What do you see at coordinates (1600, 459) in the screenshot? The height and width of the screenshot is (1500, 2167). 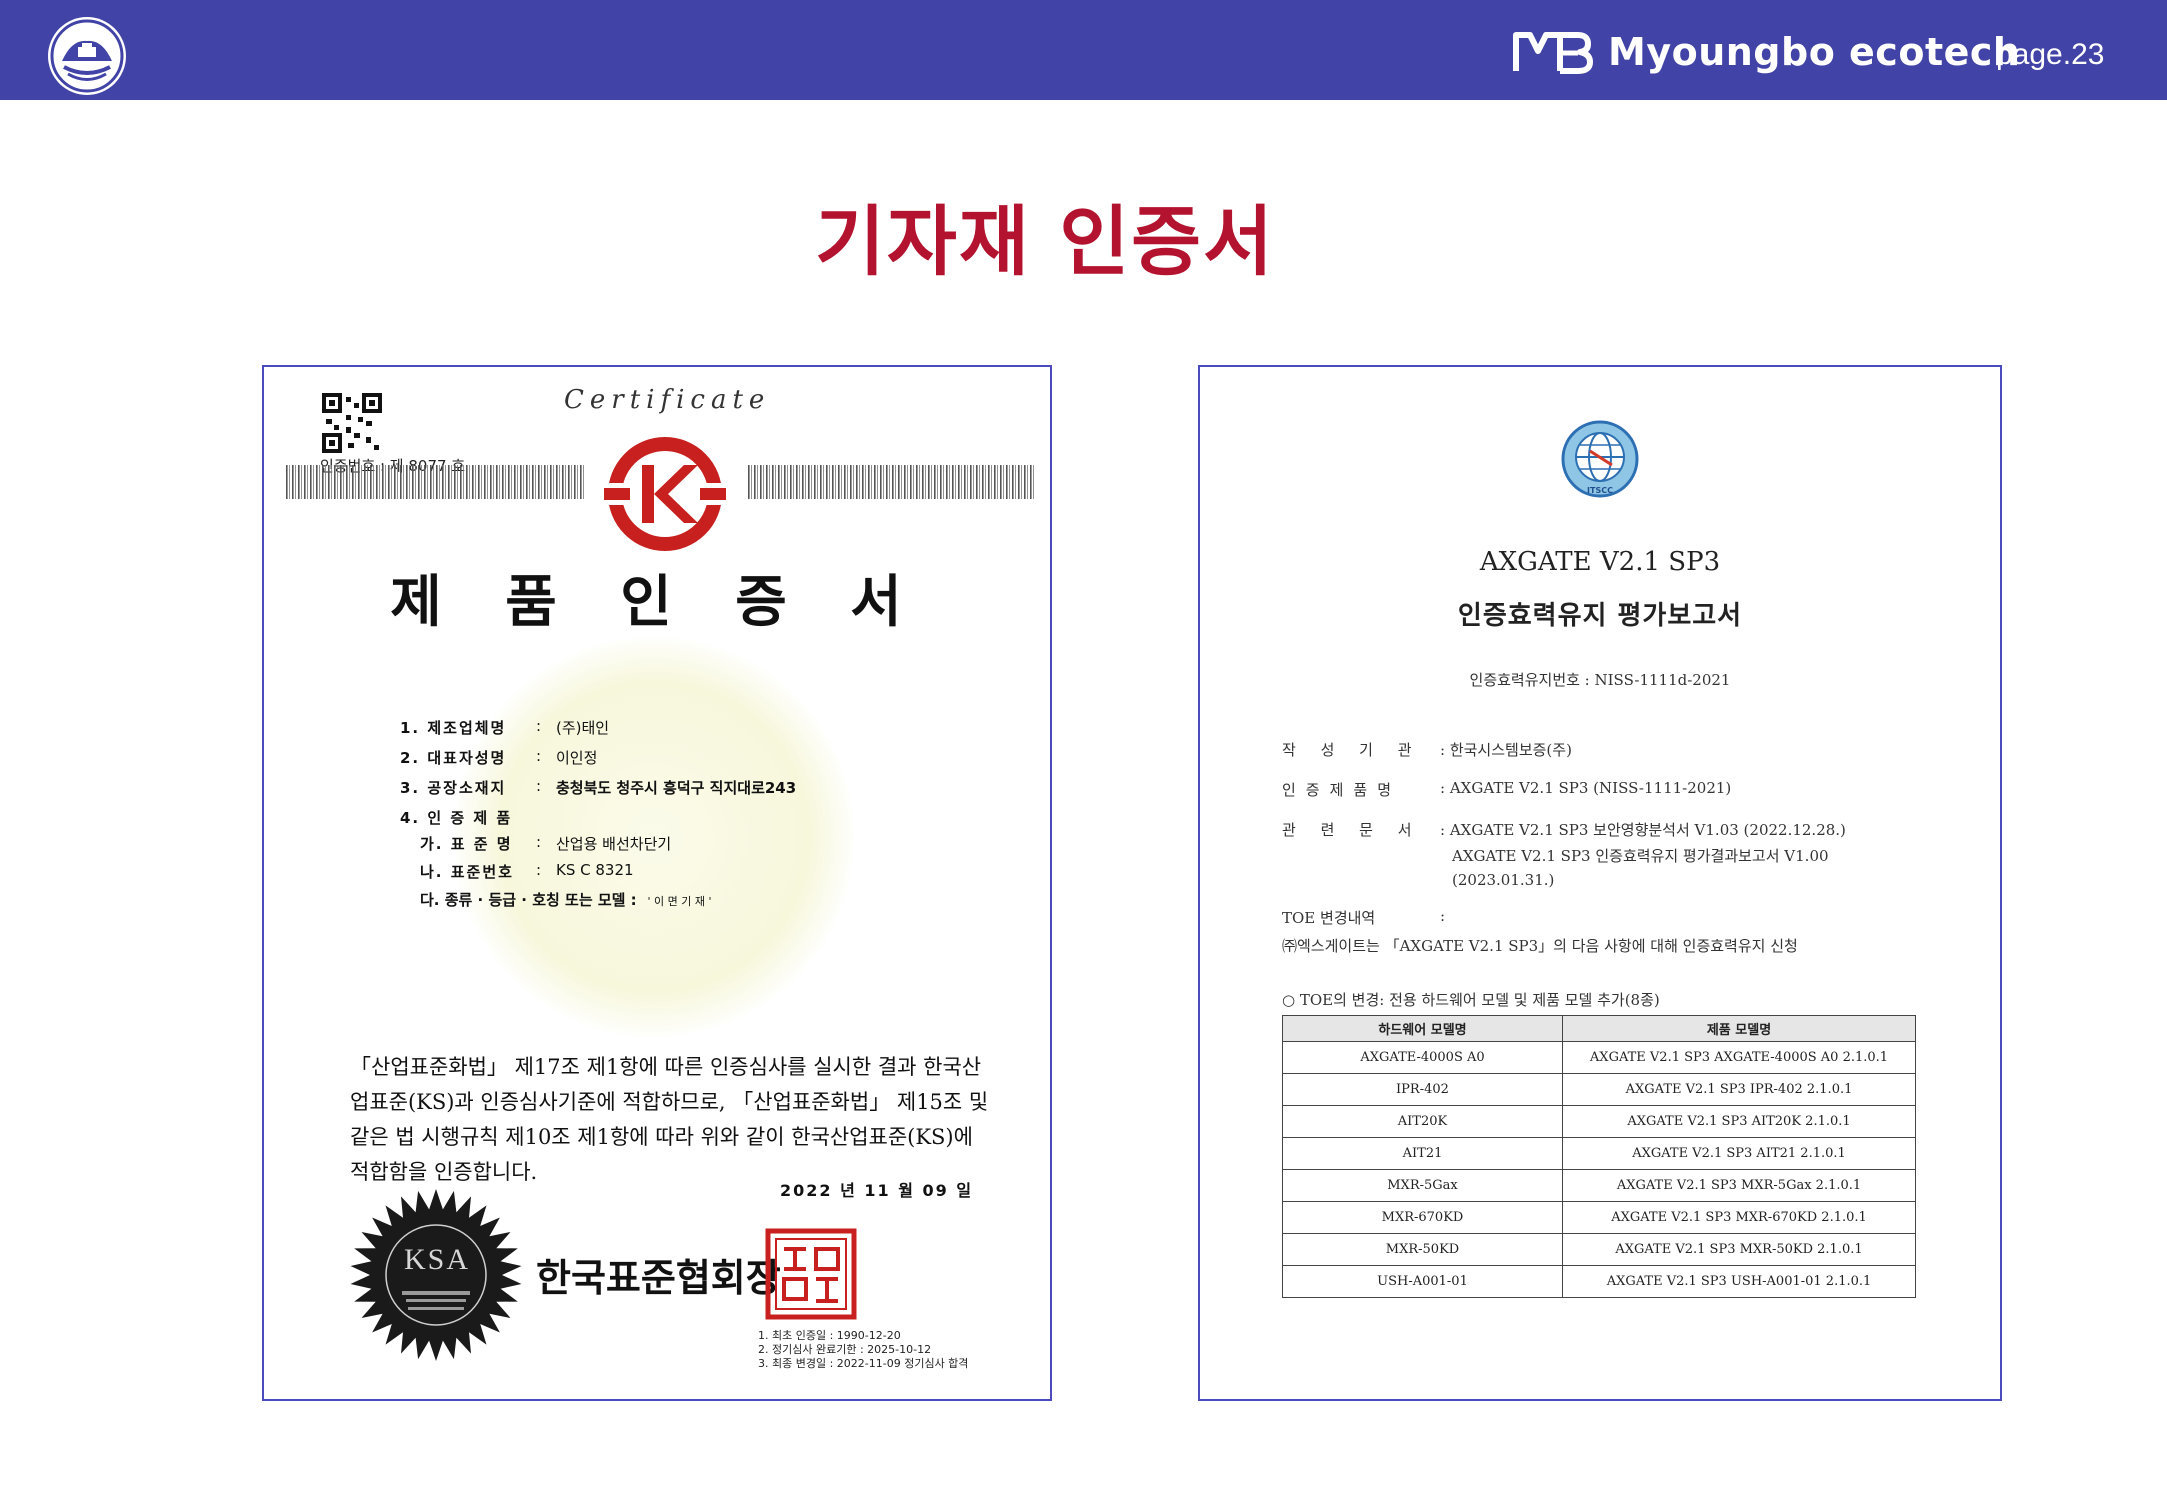 I see `itscc-globe-logo-icon: ITSCC` at bounding box center [1600, 459].